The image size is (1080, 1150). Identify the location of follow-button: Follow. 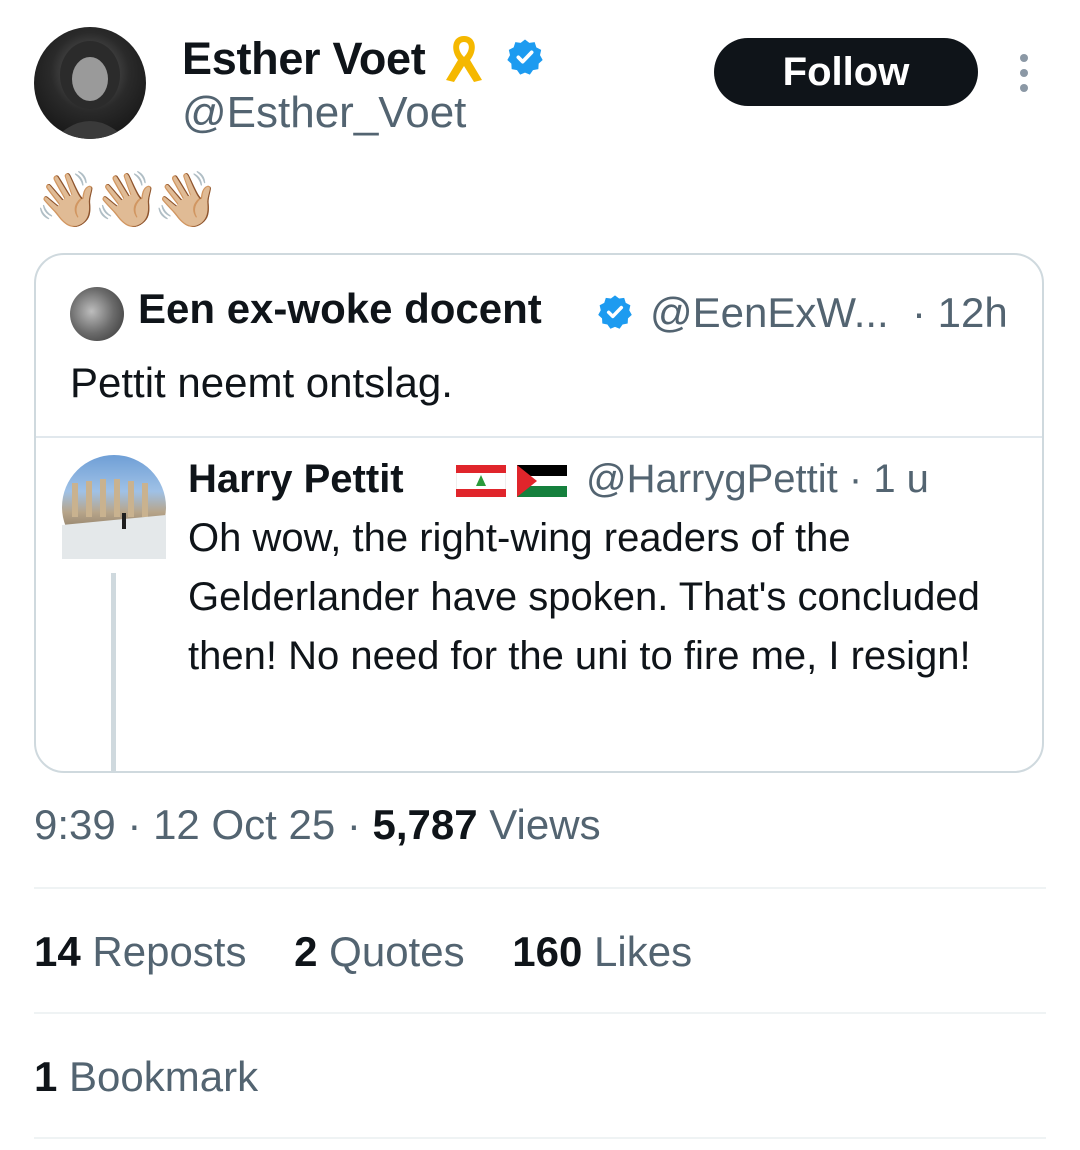
(846, 72).